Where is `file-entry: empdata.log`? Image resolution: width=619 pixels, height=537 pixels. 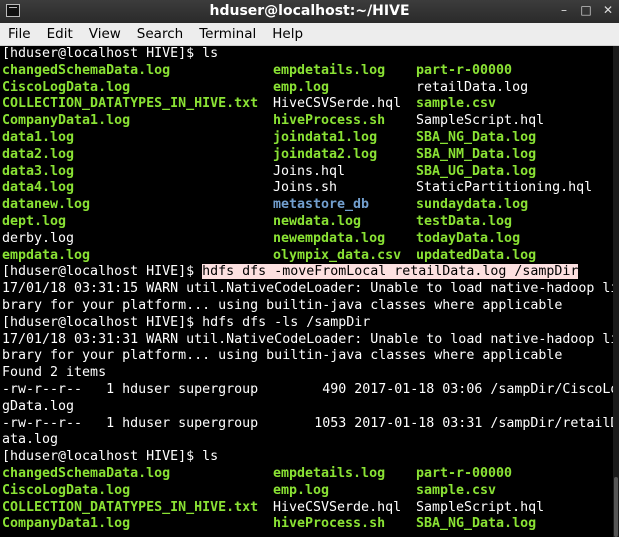 file-entry: empdata.log is located at coordinates (46, 255).